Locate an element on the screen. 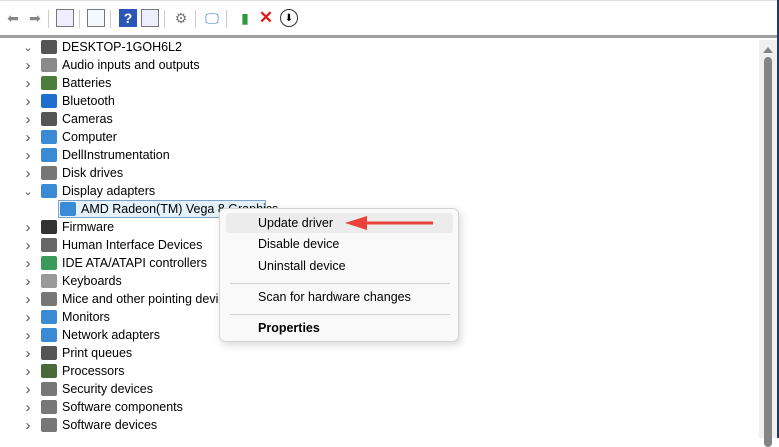  tree-category: › Computer is located at coordinates (370, 137).